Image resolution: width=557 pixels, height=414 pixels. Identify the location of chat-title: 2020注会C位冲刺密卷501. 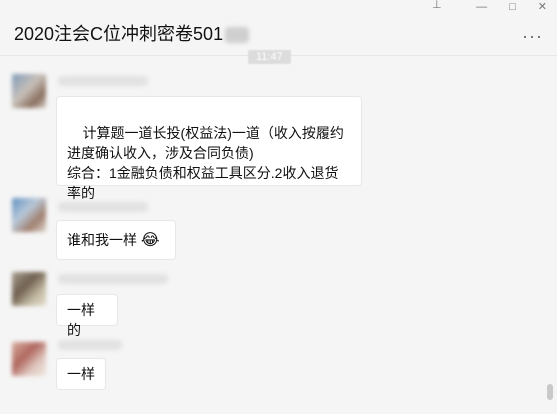
(132, 33).